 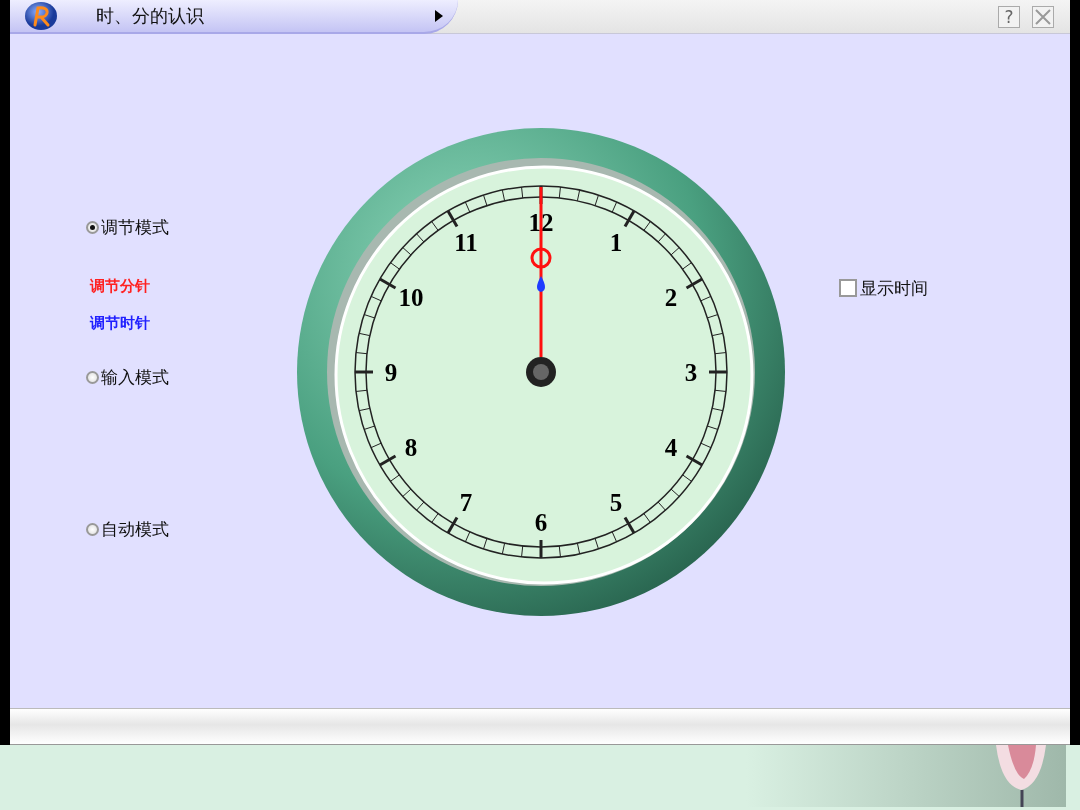 What do you see at coordinates (135, 227) in the screenshot?
I see `radio-label: 调节模式` at bounding box center [135, 227].